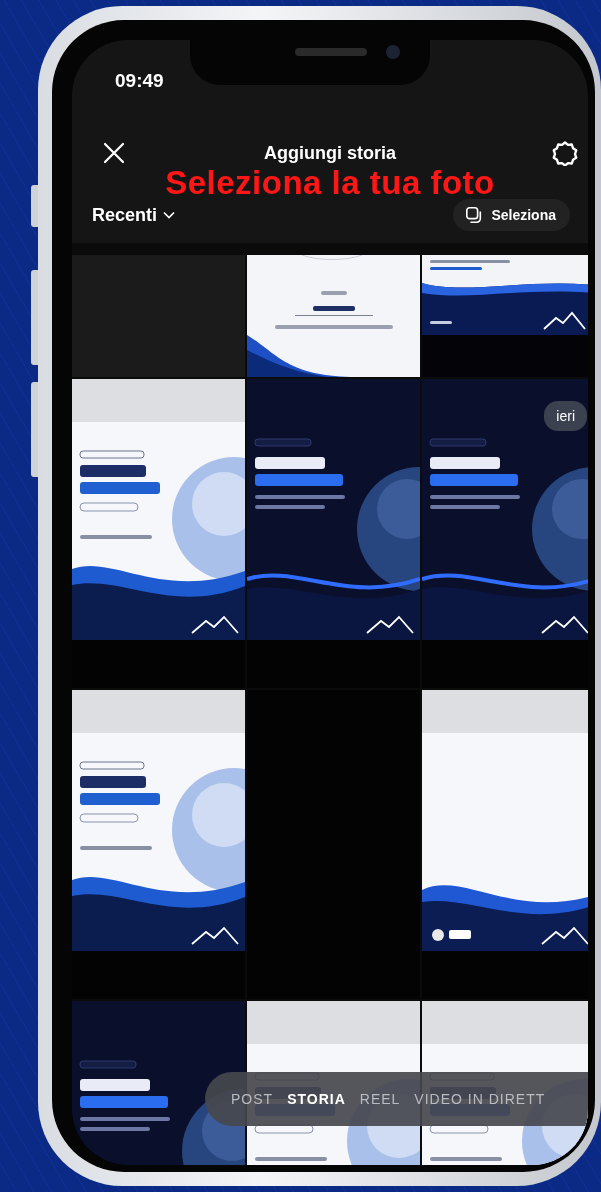 This screenshot has width=601, height=1192. Describe the element at coordinates (565, 153) in the screenshot. I see `settings-icon` at that location.